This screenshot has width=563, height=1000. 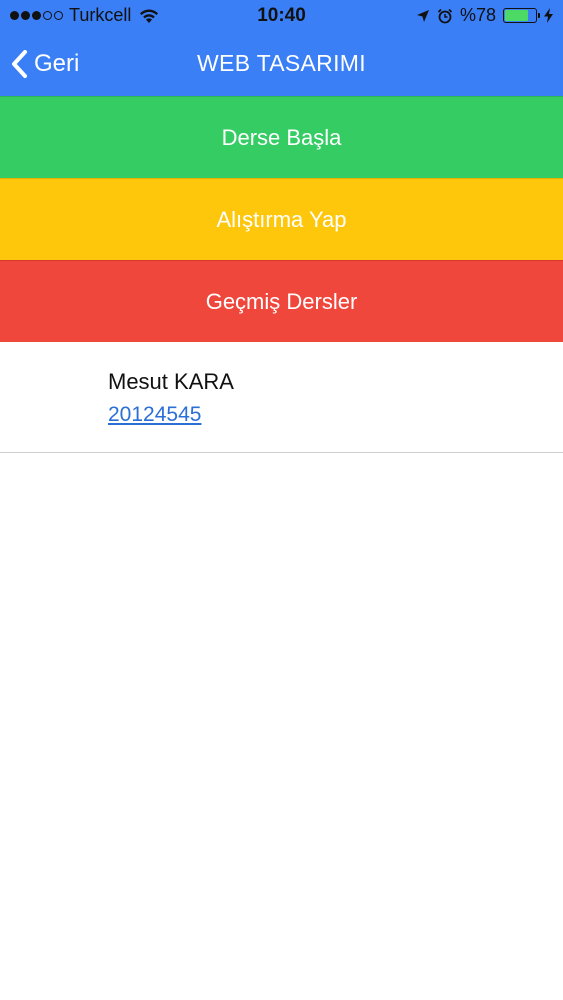 I want to click on practice-label: Alıştırma Yap, so click(x=281, y=219).